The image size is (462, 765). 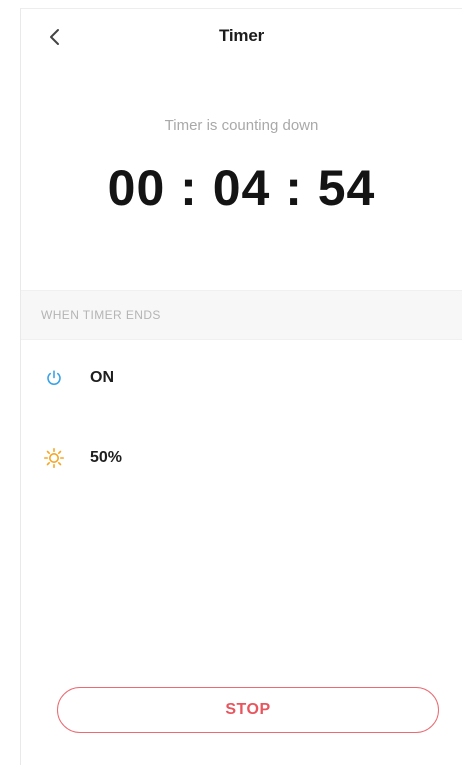 I want to click on section-label: WHEN TIMER ENDS, so click(x=101, y=315).